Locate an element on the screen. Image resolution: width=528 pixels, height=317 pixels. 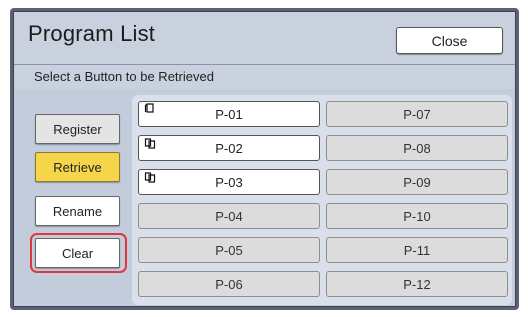
program-label: P-05 is located at coordinates (229, 250).